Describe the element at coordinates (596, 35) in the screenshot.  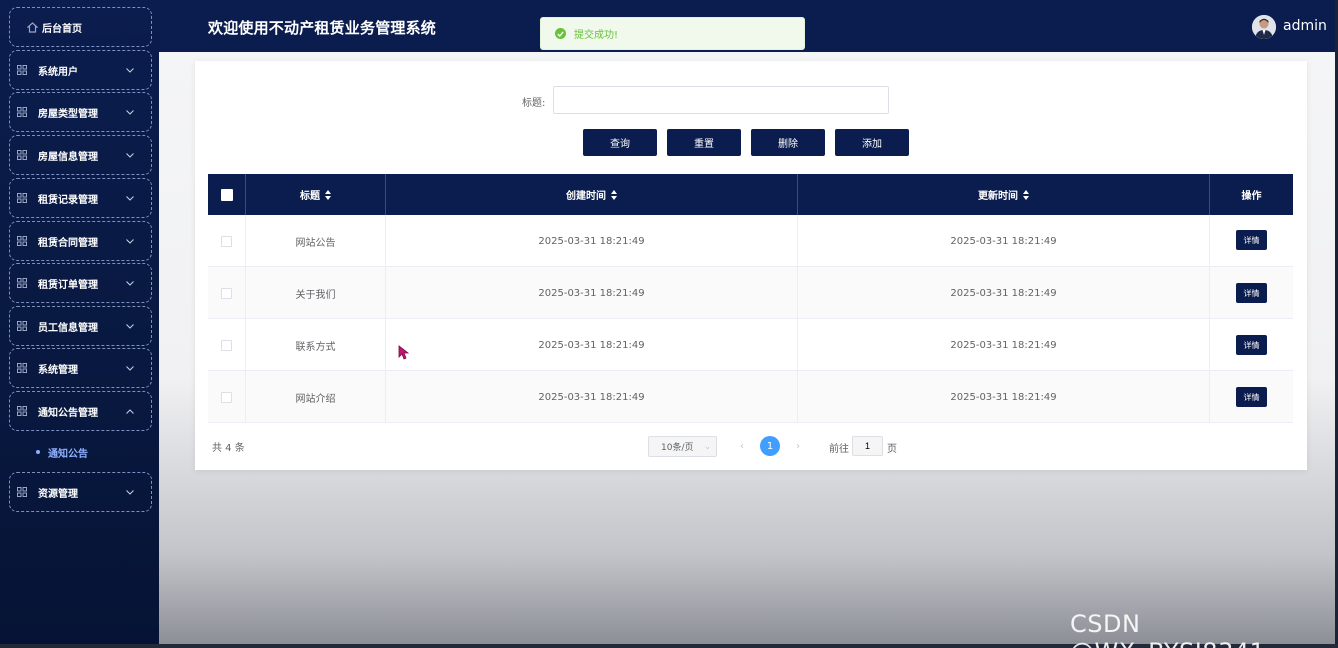
I see `toast-message: 提交成功!` at that location.